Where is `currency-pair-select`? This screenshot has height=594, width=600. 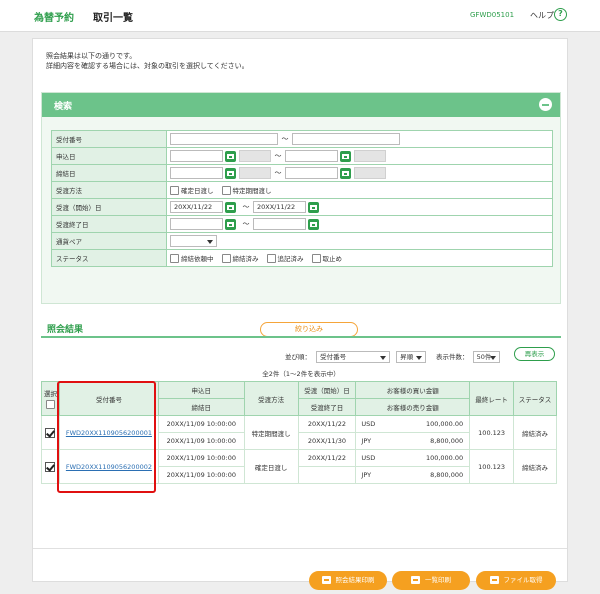 currency-pair-select is located at coordinates (193, 241).